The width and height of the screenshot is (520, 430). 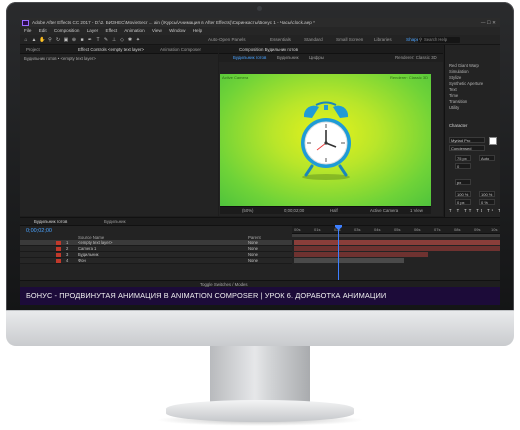 I want to click on layer-row-4: 4 Фон None, so click(x=156, y=261).